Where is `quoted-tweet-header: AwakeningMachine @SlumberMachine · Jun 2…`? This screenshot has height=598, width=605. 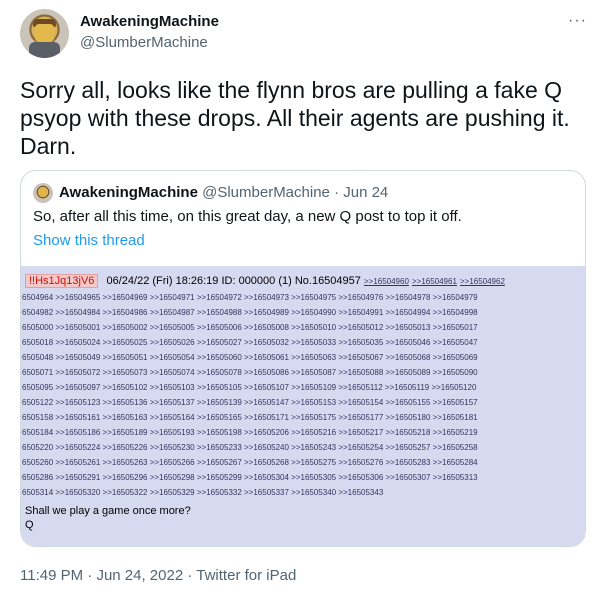
quoted-tweet-header: AwakeningMachine @SlumberMachine · Jun 2… is located at coordinates (223, 192).